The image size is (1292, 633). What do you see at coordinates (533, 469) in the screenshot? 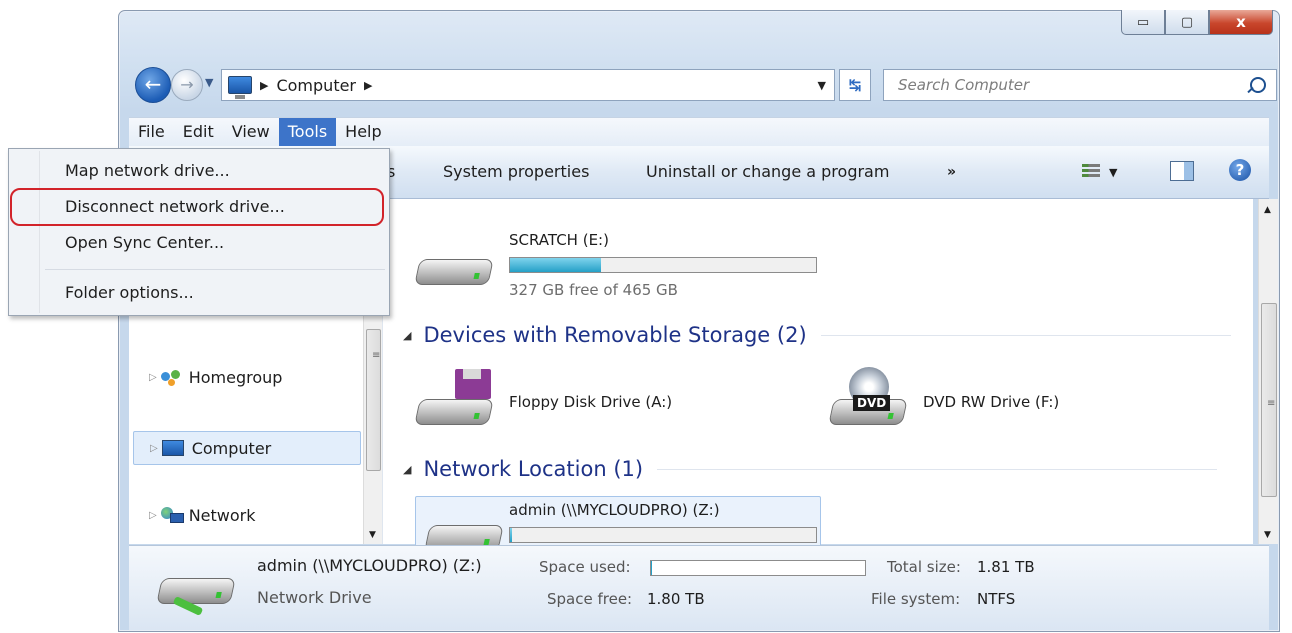
I see `group-title: Network Location (1)` at bounding box center [533, 469].